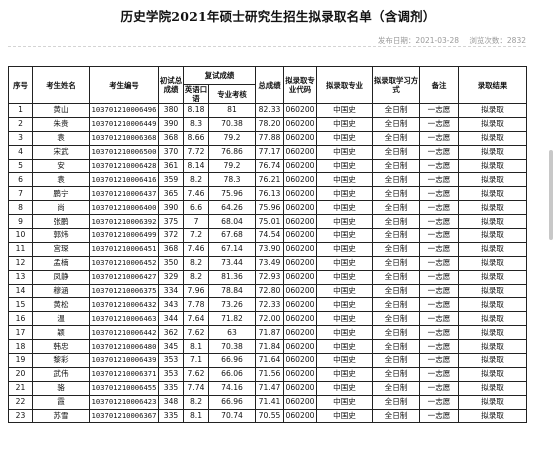 This screenshot has width=556, height=453. Describe the element at coordinates (124, 85) in the screenshot. I see `header-exam-no: 考生编号` at that location.